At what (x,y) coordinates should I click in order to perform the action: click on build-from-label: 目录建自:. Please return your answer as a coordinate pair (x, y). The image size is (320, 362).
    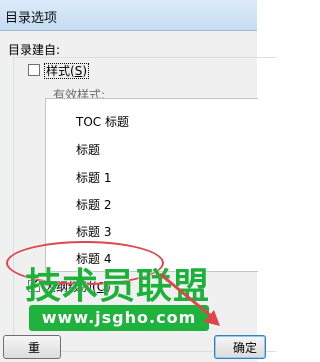
    Looking at the image, I should click on (34, 50).